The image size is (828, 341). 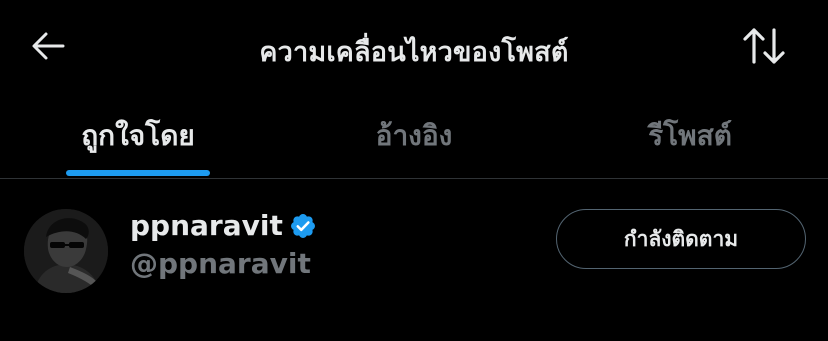 I want to click on page-title: ความเคลื่อนไหวของโพสต์, so click(x=414, y=52).